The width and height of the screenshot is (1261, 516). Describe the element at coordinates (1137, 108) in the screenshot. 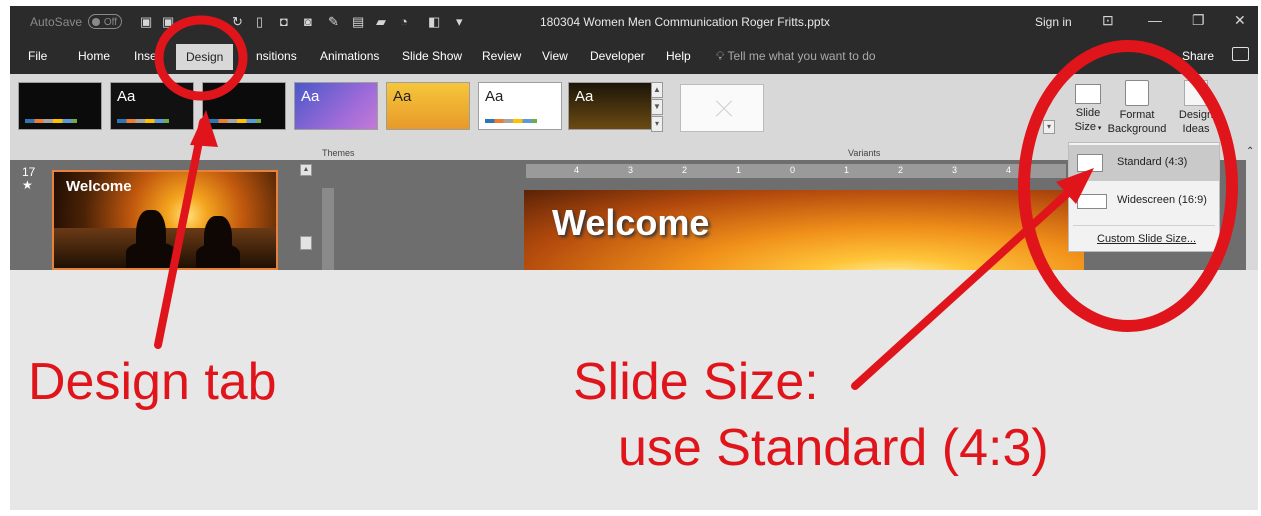

I see `format-background-button: Format Background` at that location.